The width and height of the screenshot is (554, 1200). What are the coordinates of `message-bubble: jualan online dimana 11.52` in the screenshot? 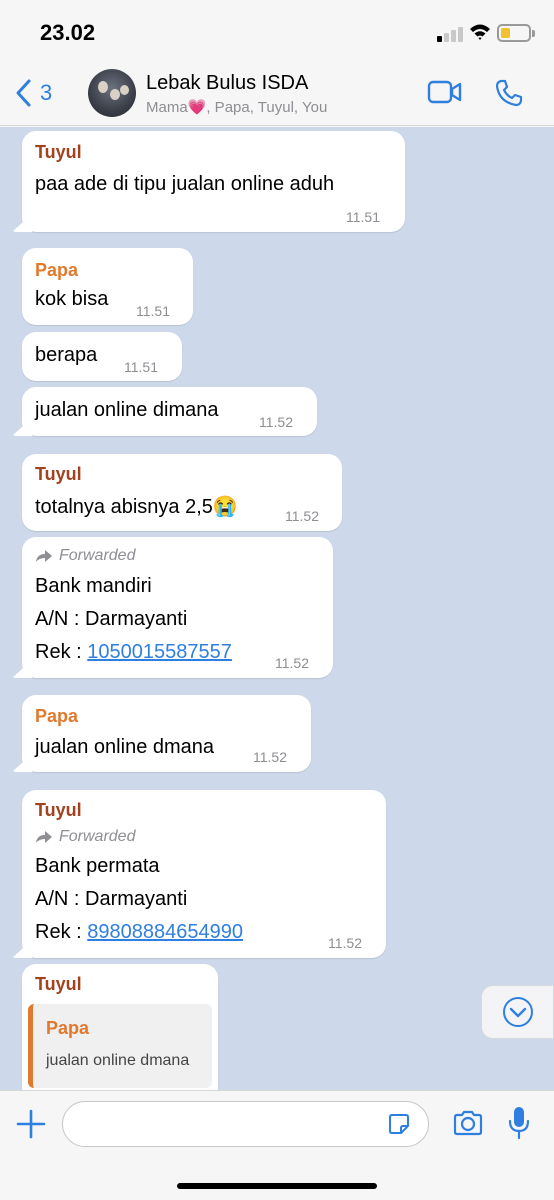 It's located at (169, 411).